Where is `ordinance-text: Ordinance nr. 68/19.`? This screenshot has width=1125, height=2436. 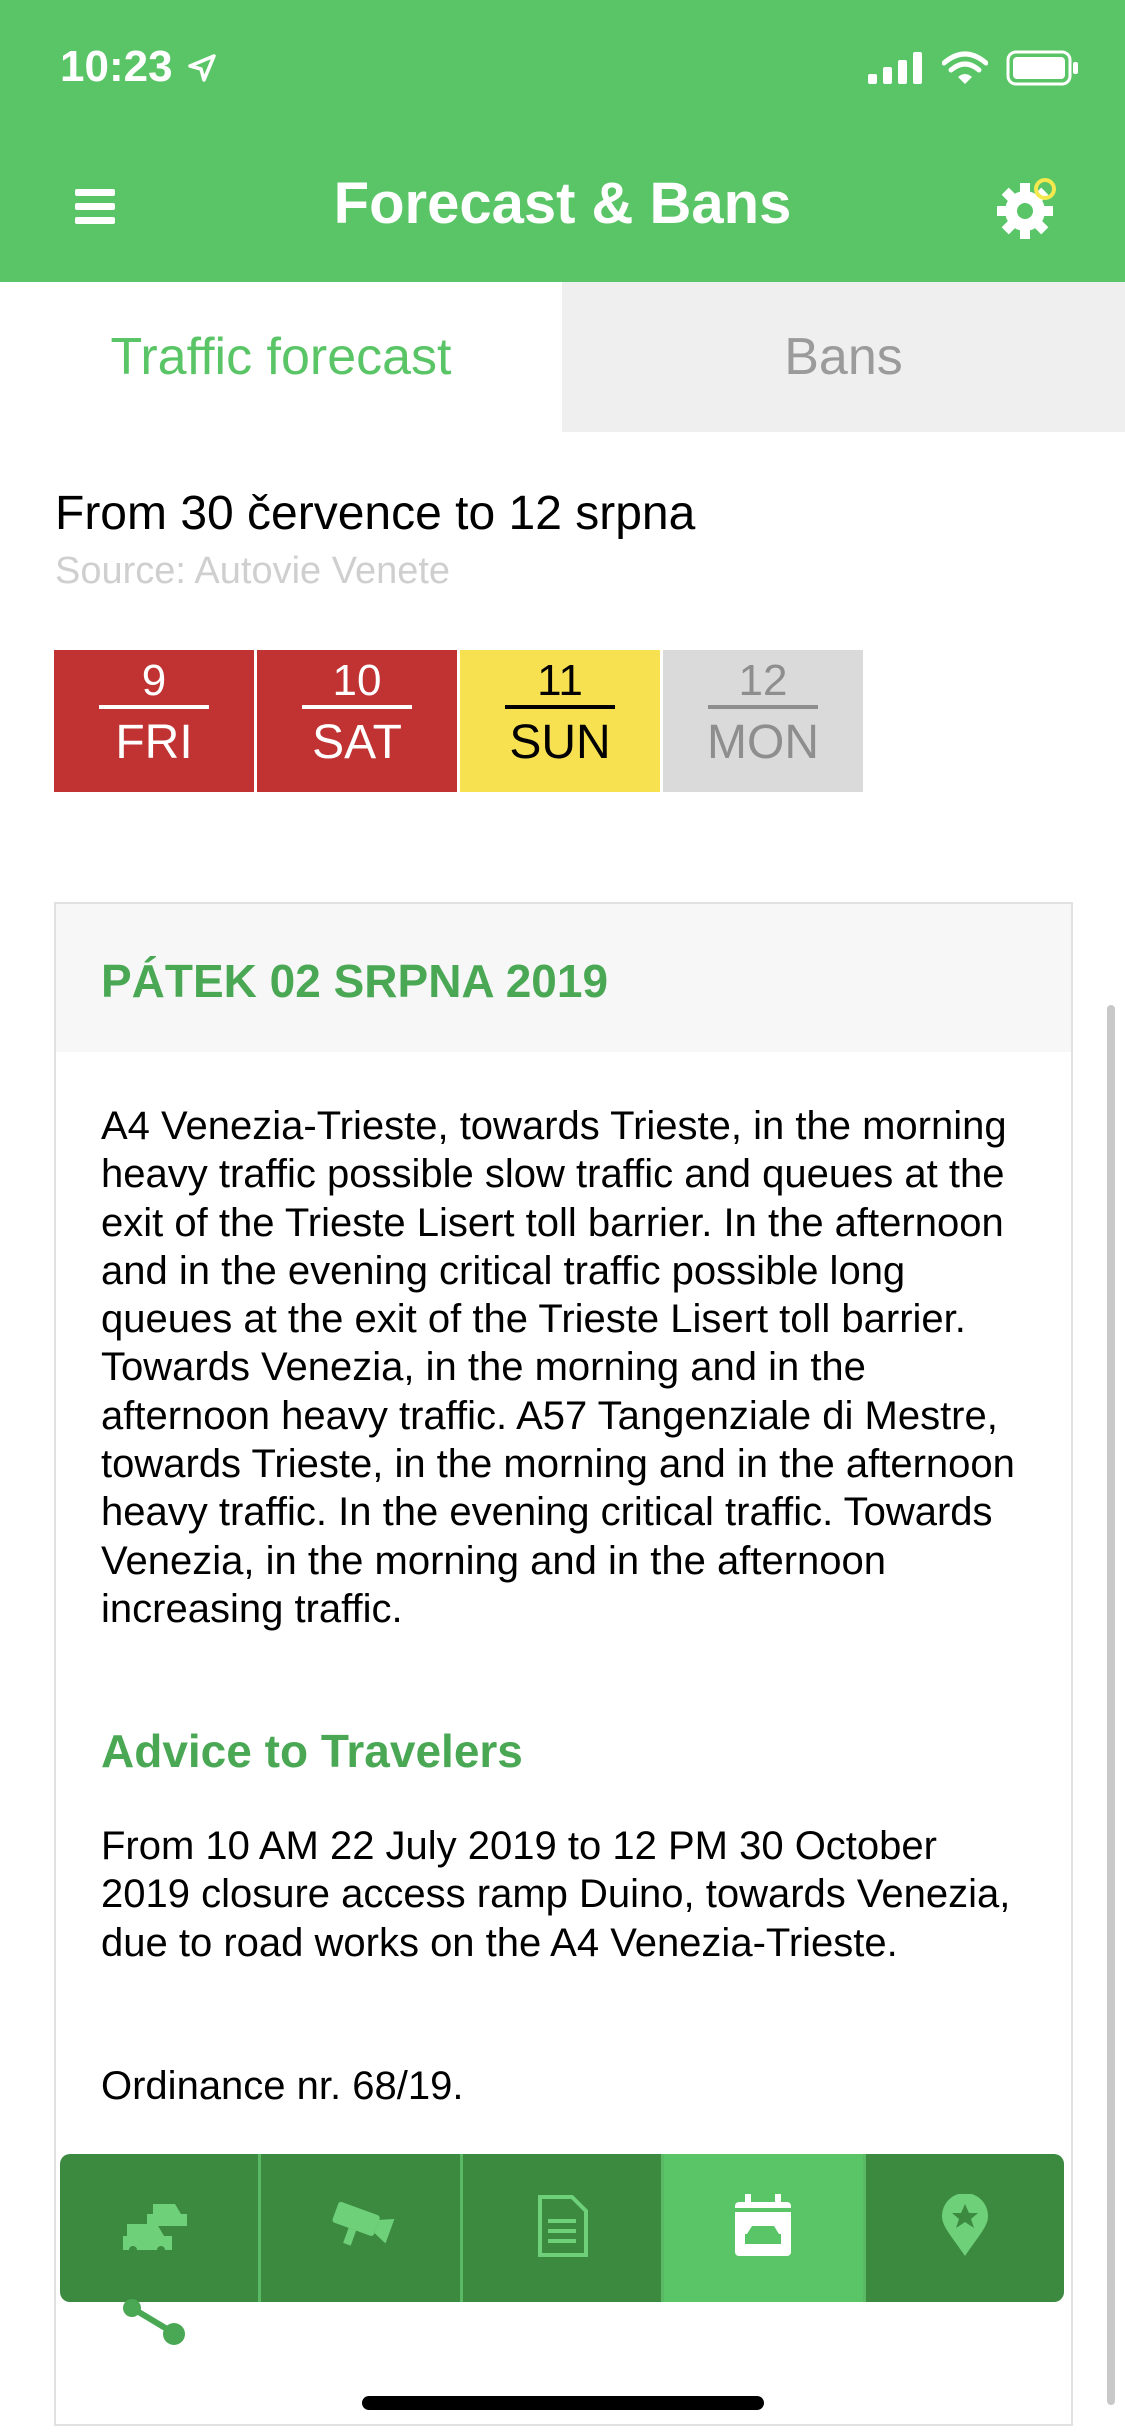 ordinance-text: Ordinance nr. 68/19. is located at coordinates (282, 2086).